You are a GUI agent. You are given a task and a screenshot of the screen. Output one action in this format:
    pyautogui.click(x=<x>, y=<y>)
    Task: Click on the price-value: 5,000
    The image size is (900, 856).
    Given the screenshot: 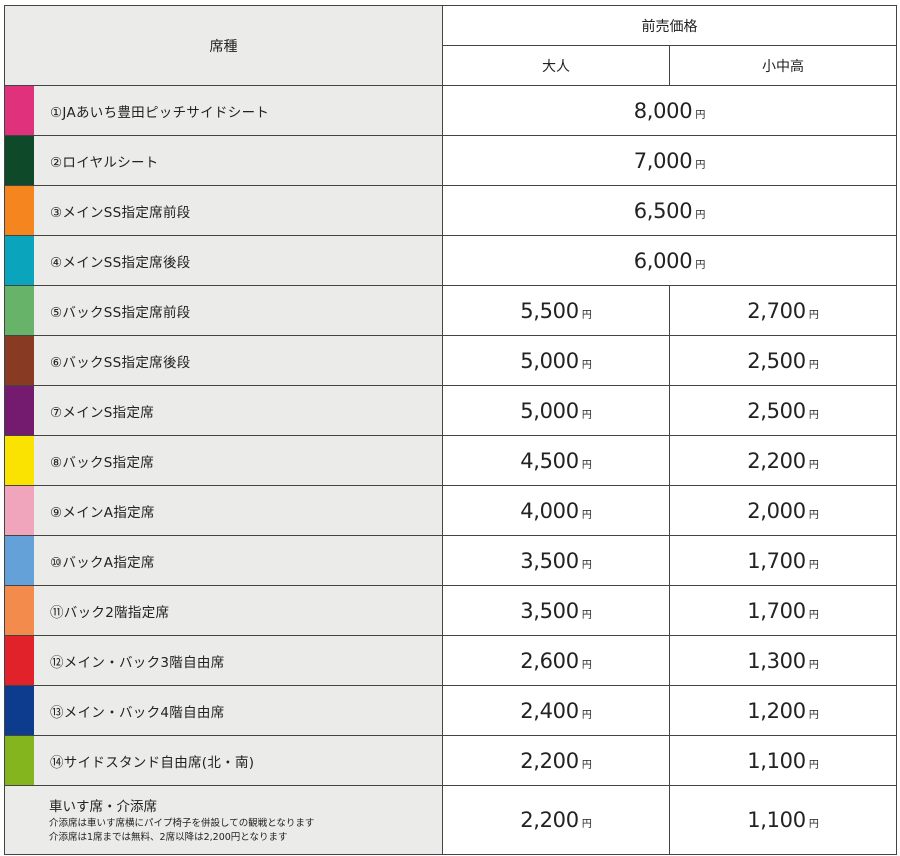 What is the action you would take?
    pyautogui.click(x=549, y=410)
    